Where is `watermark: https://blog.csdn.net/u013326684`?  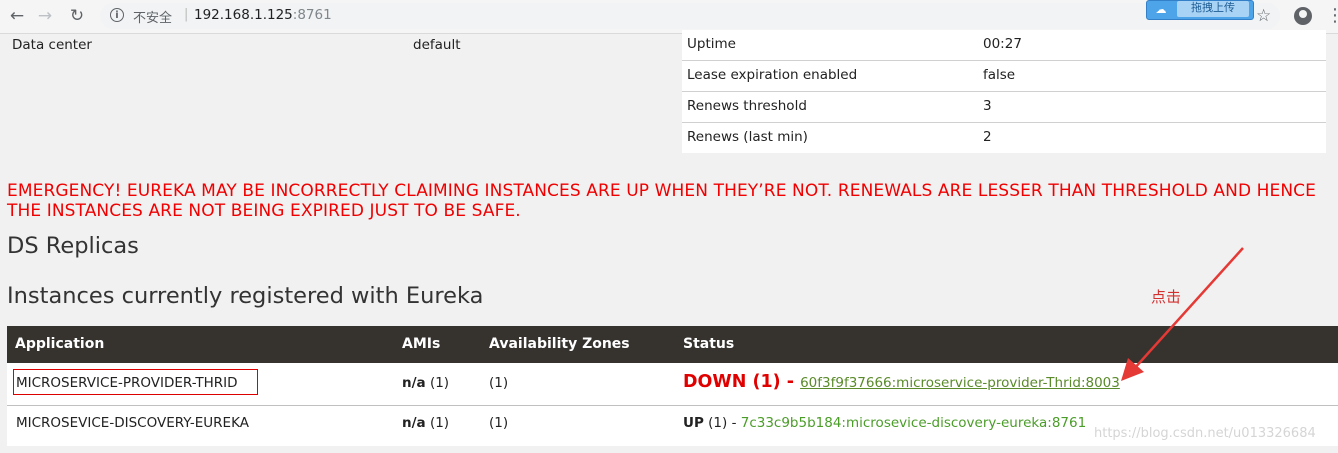
watermark: https://blog.csdn.net/u013326684 is located at coordinates (1205, 433).